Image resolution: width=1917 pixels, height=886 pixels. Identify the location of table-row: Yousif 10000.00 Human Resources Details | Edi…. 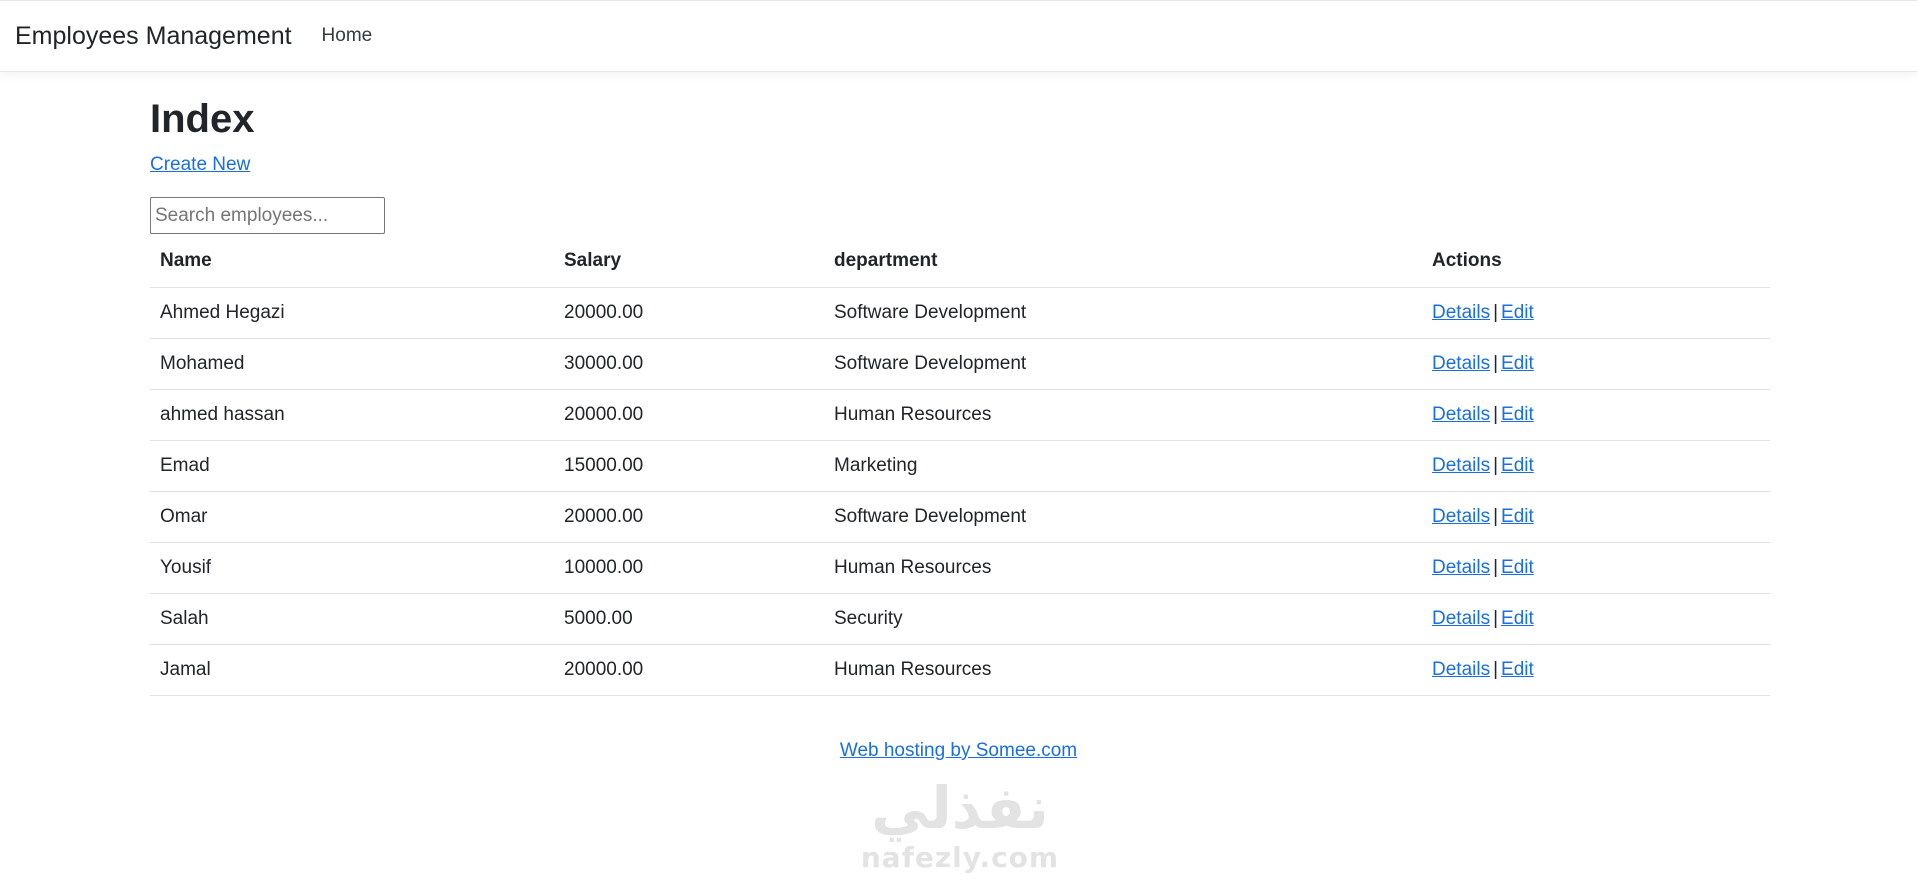
(960, 568).